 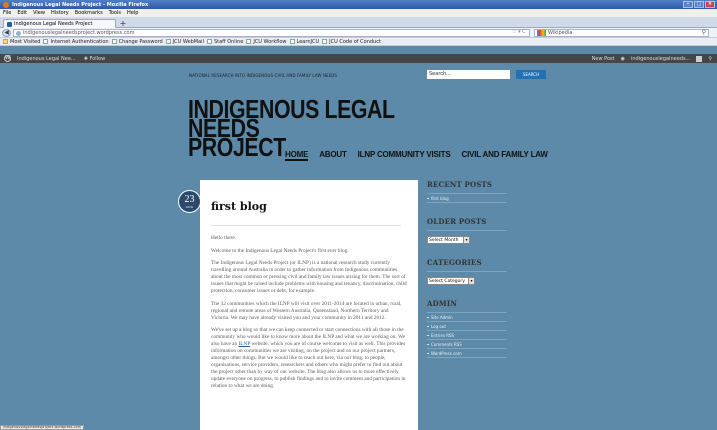 What do you see at coordinates (266, 42) in the screenshot?
I see `bookmark-item: JCU Workflow` at bounding box center [266, 42].